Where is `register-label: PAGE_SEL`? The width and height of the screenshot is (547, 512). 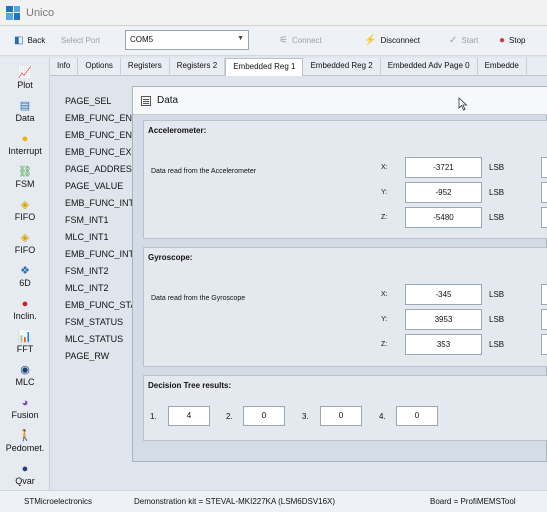 register-label: PAGE_SEL is located at coordinates (88, 101).